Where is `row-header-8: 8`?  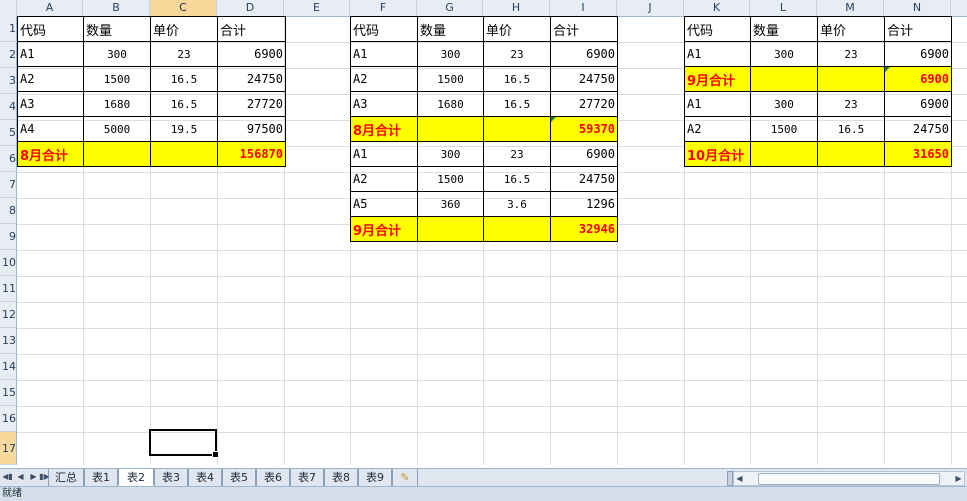 row-header-8: 8 is located at coordinates (8, 211).